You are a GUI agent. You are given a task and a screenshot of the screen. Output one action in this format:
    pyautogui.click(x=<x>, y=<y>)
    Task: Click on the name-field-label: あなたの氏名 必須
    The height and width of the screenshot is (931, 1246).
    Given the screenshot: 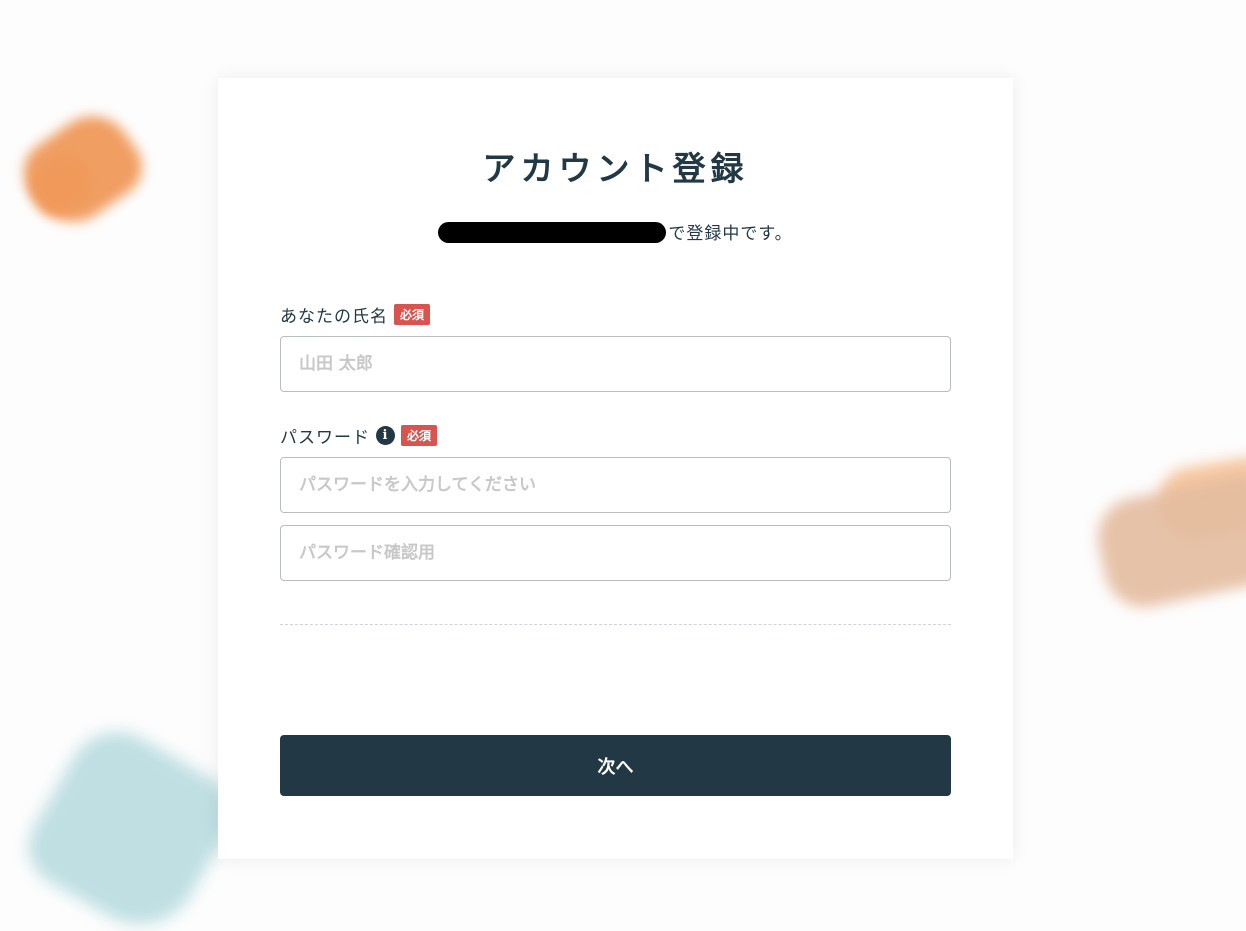 What is the action you would take?
    pyautogui.click(x=355, y=314)
    